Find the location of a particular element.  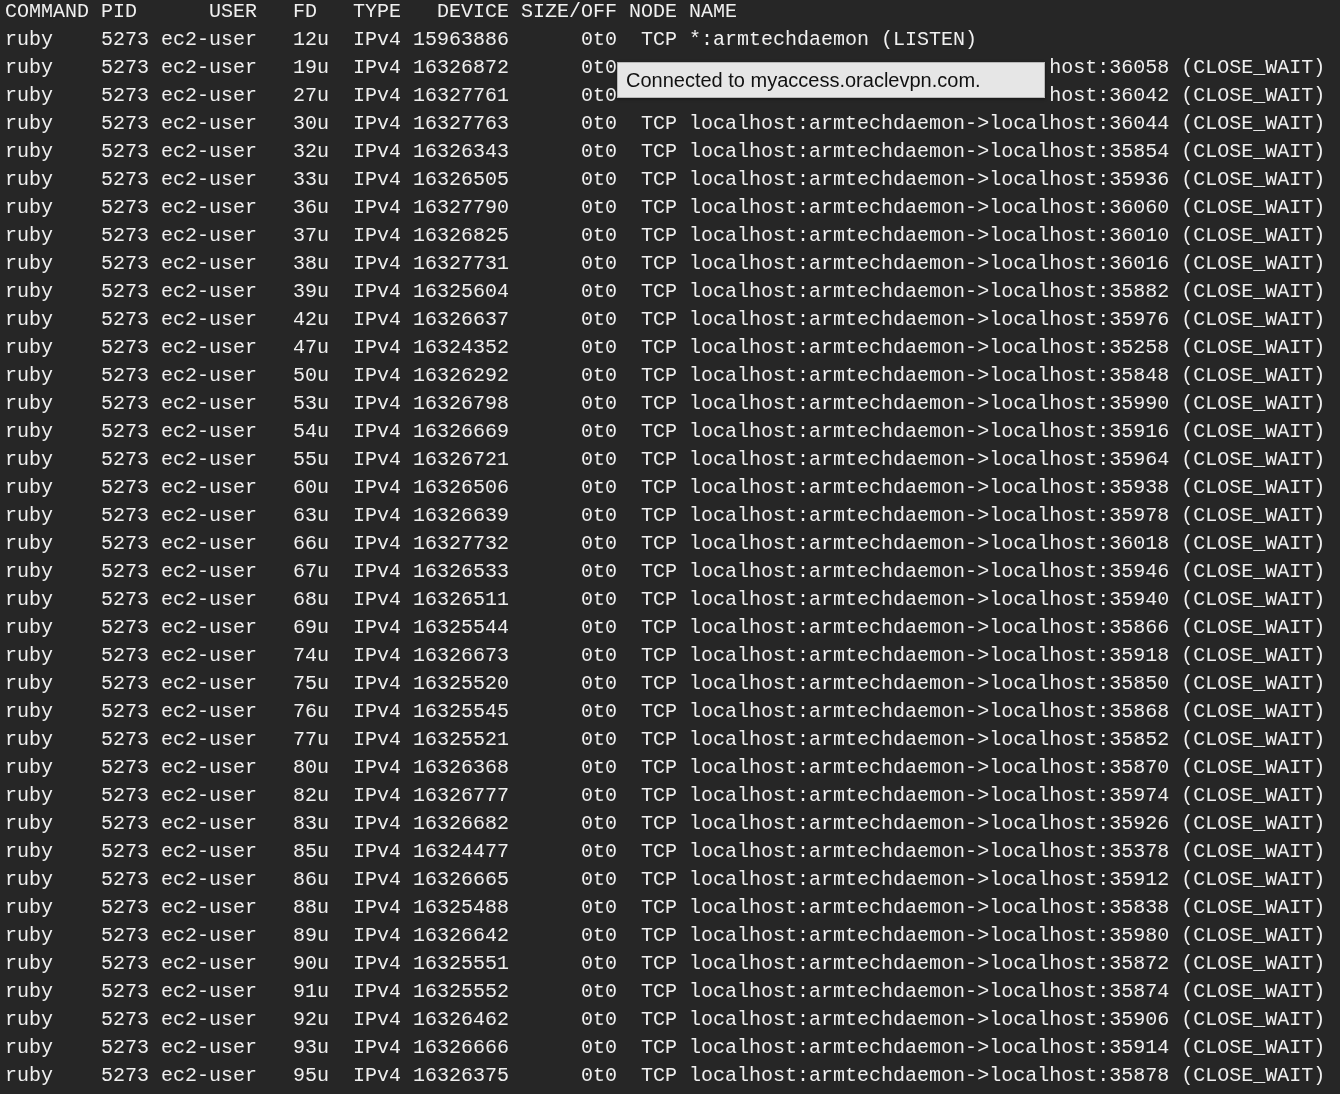

table-cell-text: 16326673 is located at coordinates (461, 656).